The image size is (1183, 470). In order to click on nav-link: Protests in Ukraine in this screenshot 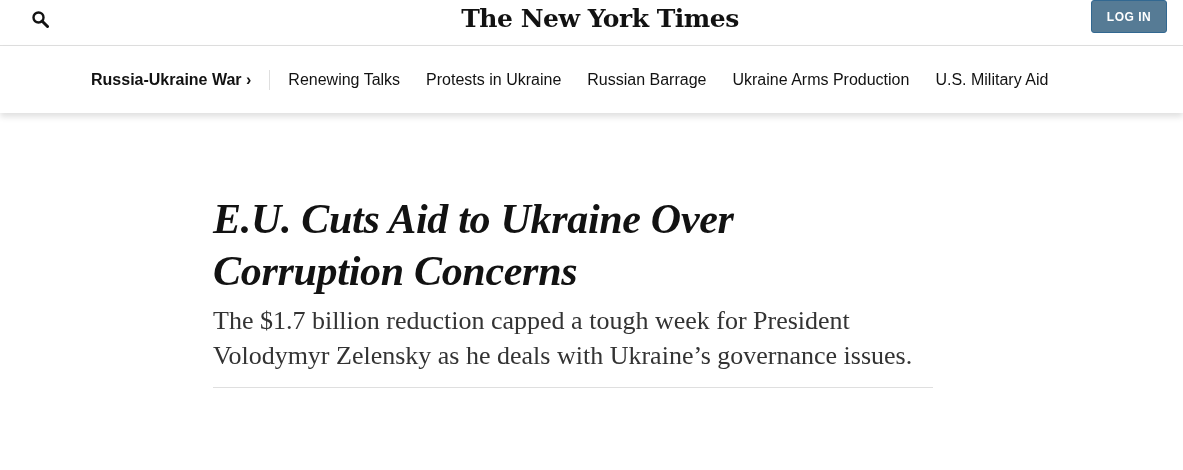, I will do `click(494, 79)`.